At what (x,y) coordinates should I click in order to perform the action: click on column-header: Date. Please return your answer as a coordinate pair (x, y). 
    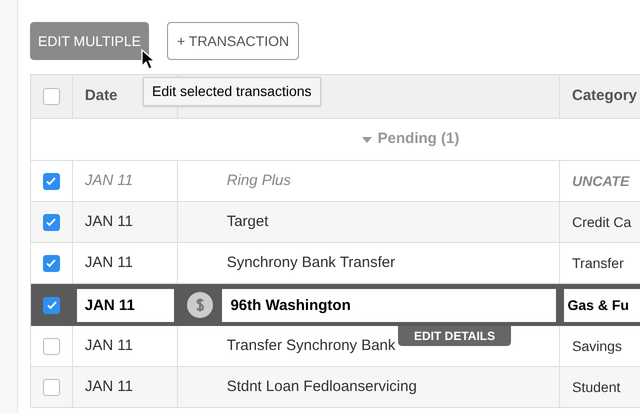
    Looking at the image, I should click on (101, 96).